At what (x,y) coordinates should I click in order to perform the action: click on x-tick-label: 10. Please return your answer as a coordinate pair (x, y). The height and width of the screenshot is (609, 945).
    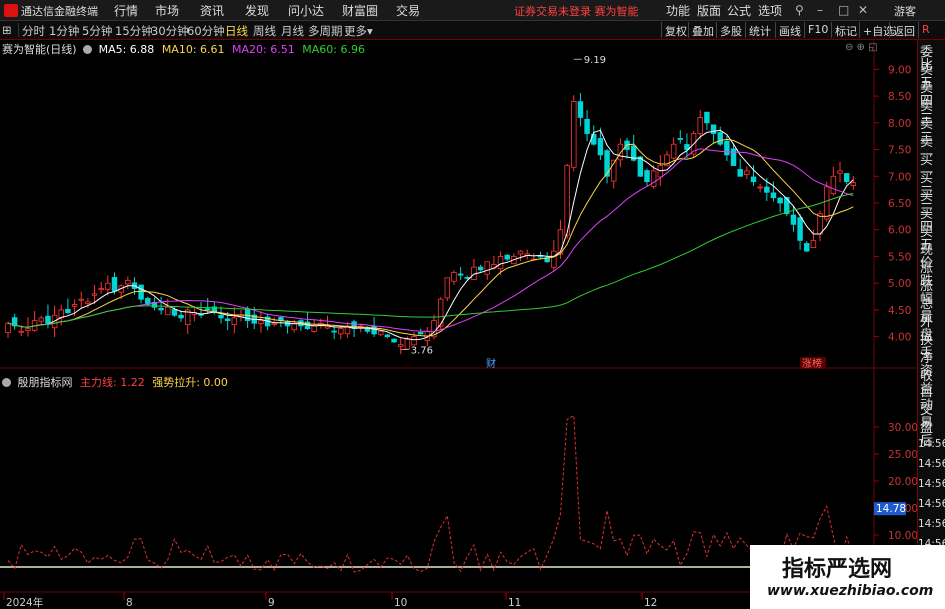
    Looking at the image, I should click on (400, 603).